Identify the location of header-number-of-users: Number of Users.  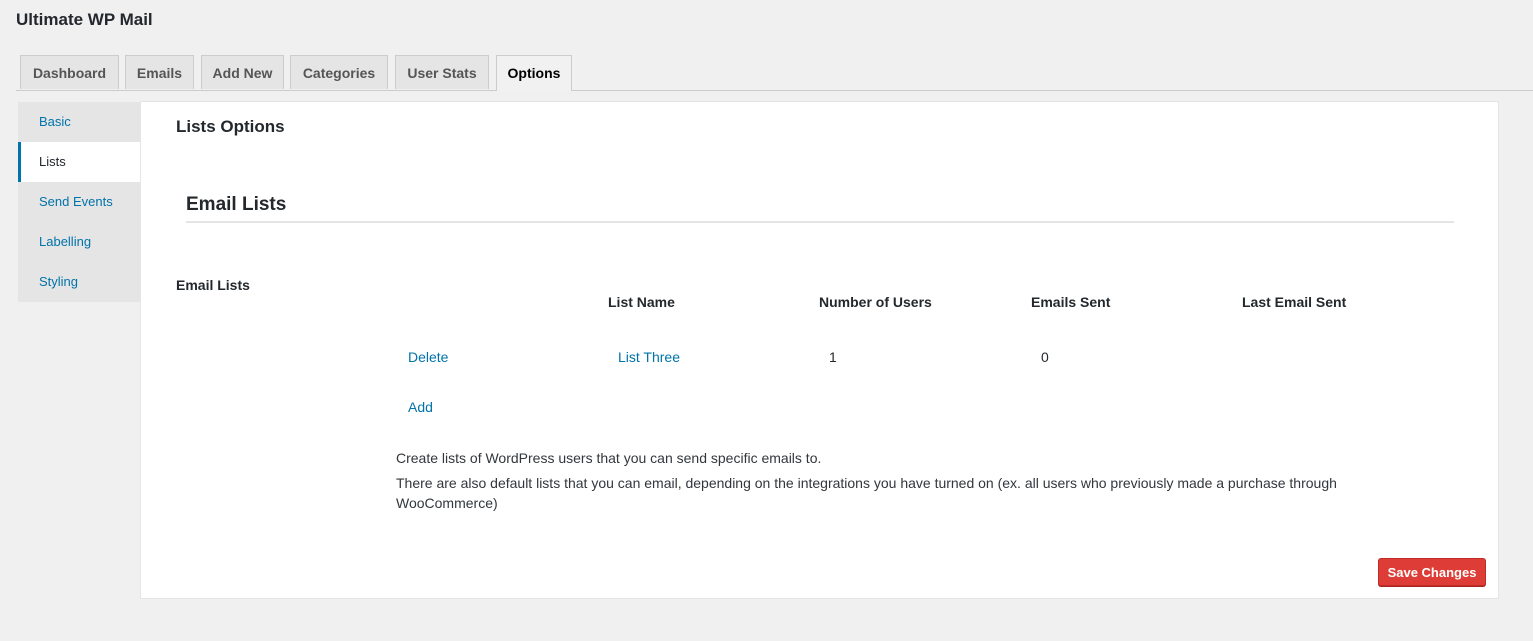
(875, 302).